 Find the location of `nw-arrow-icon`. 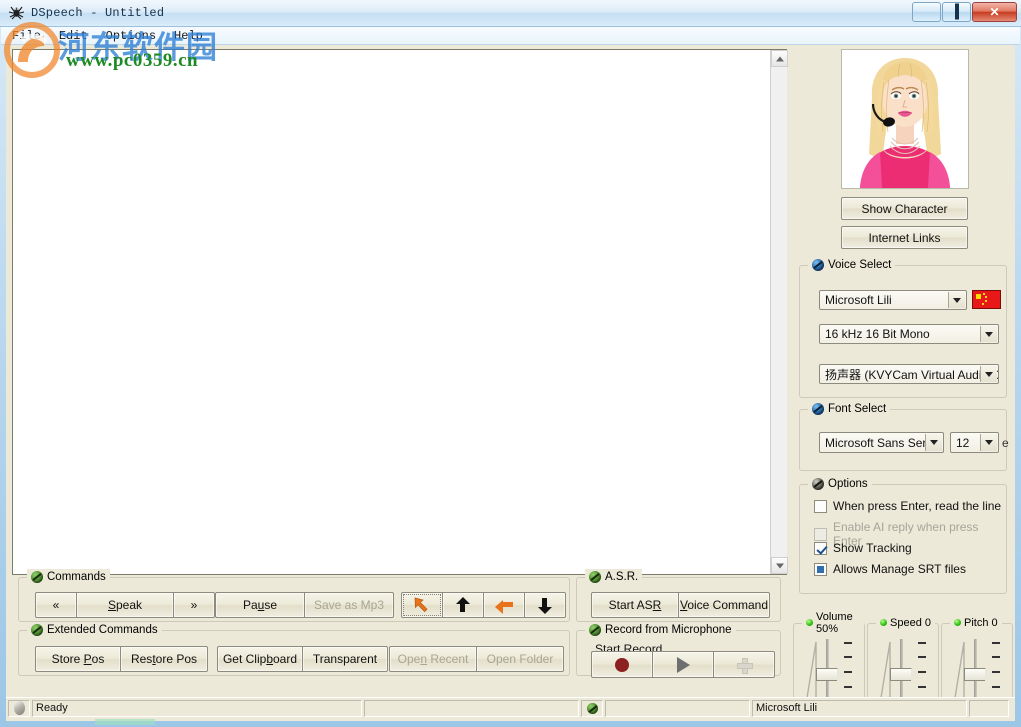

nw-arrow-icon is located at coordinates (422, 605).